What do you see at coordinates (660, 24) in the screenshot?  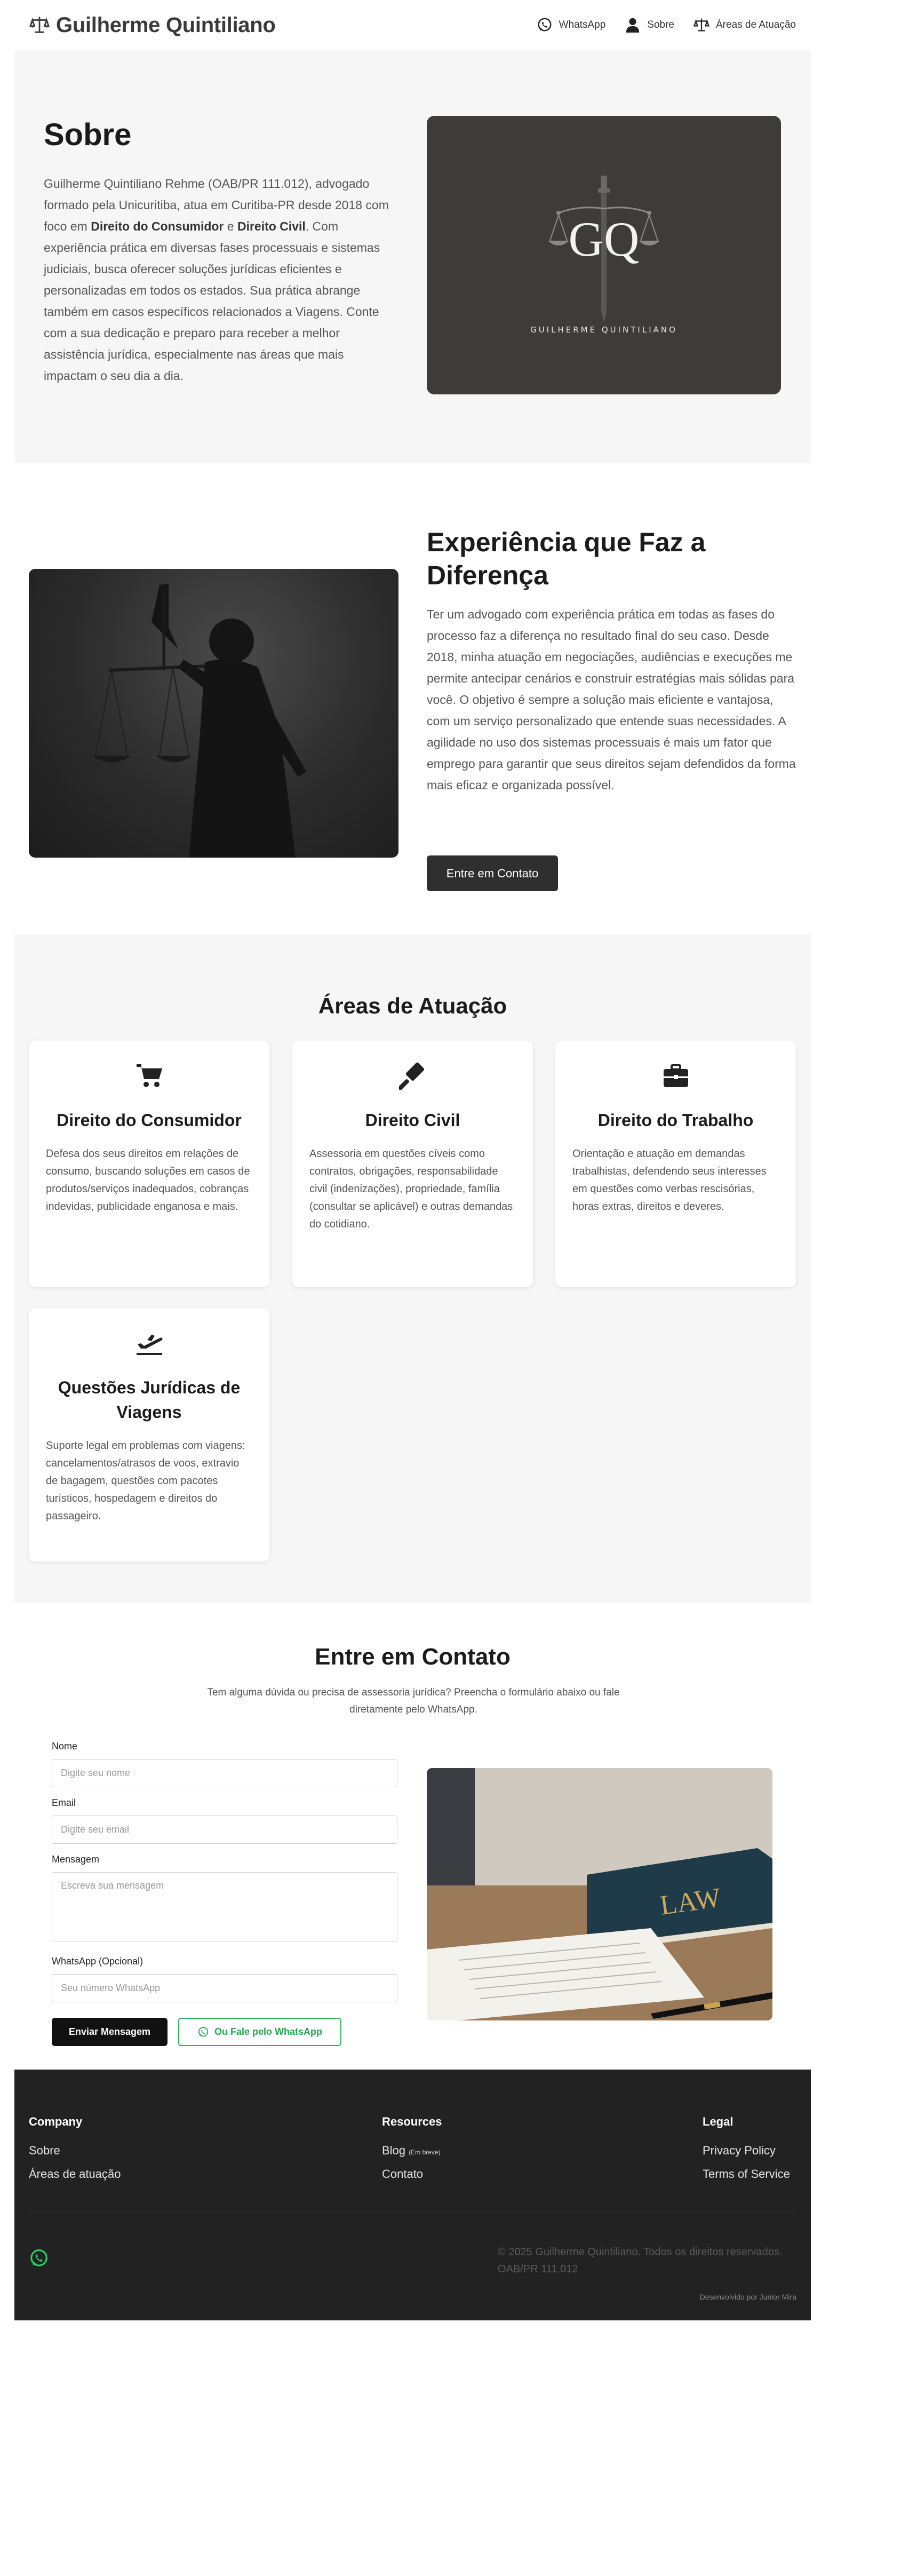 I see `nav-sobre-label: Sobre` at bounding box center [660, 24].